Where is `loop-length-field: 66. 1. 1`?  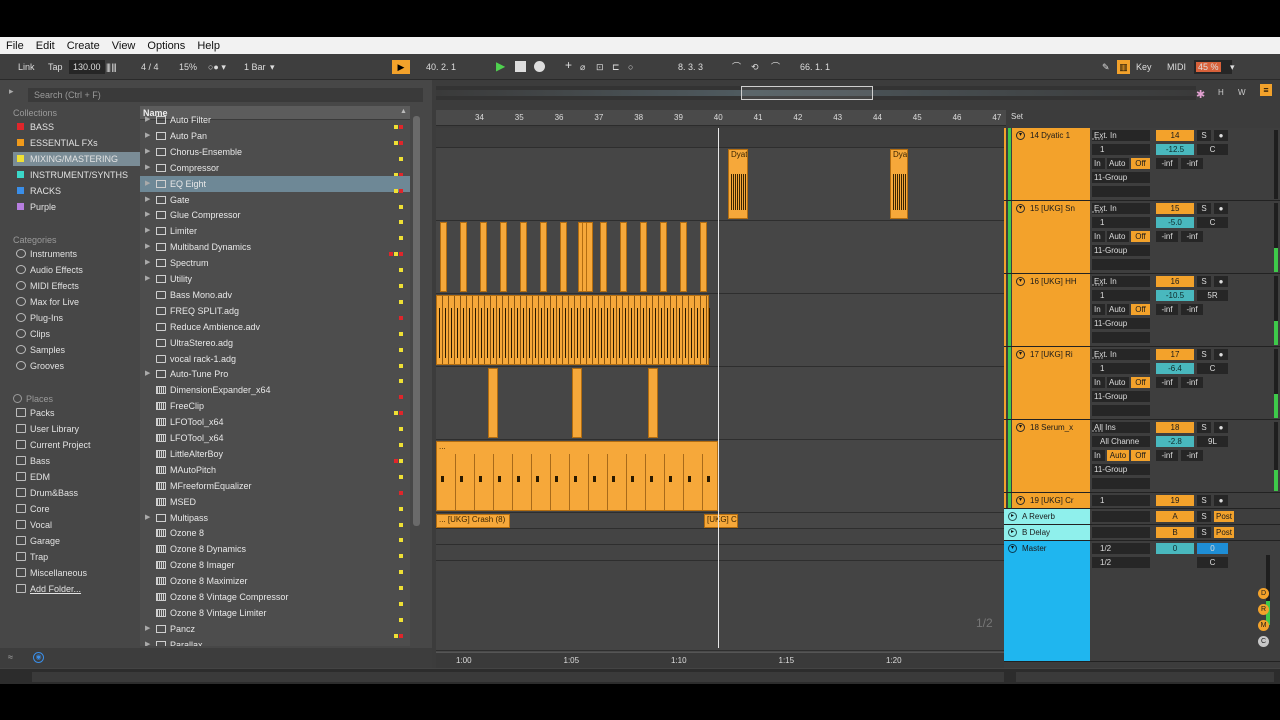
loop-length-field: 66. 1. 1 is located at coordinates (815, 67).